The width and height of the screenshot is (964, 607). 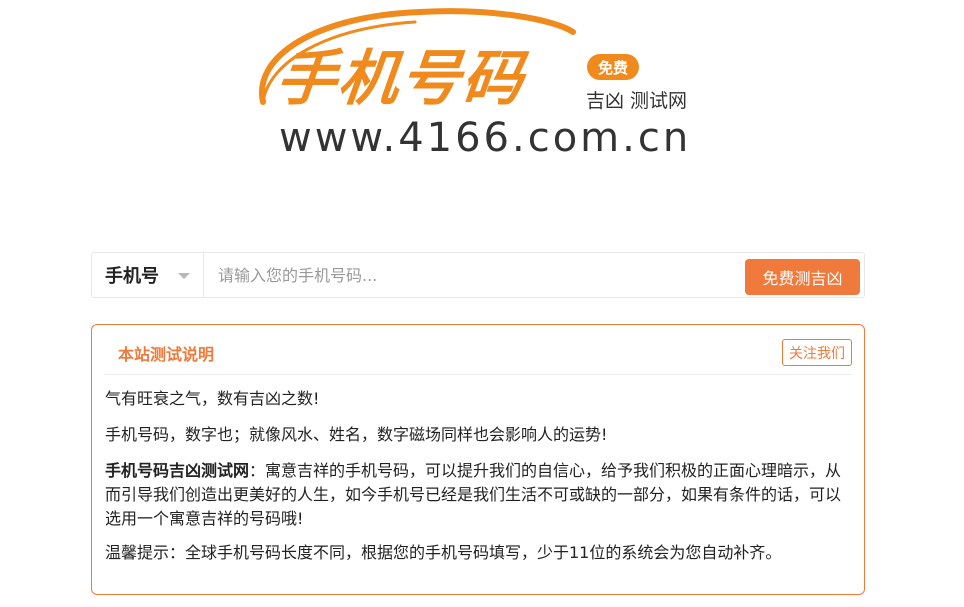 I want to click on free-test-button: 免费测吉凶, so click(x=802, y=277).